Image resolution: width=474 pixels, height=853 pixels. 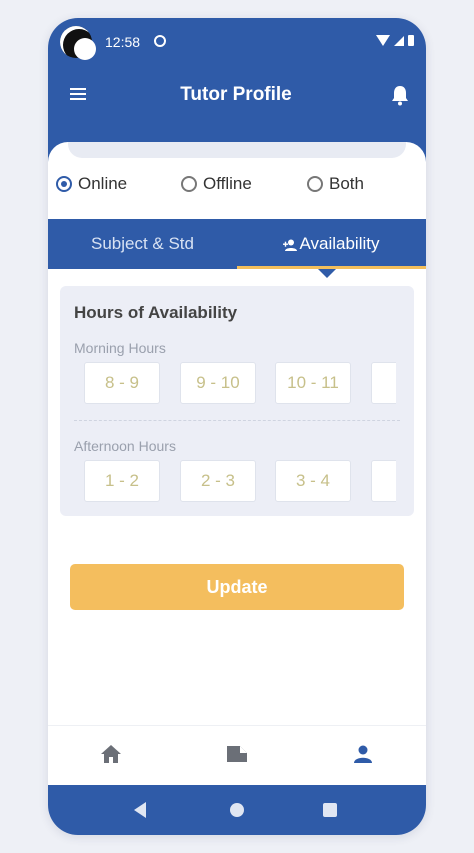 I want to click on tab-subject: Subject & Std, so click(x=142, y=244).